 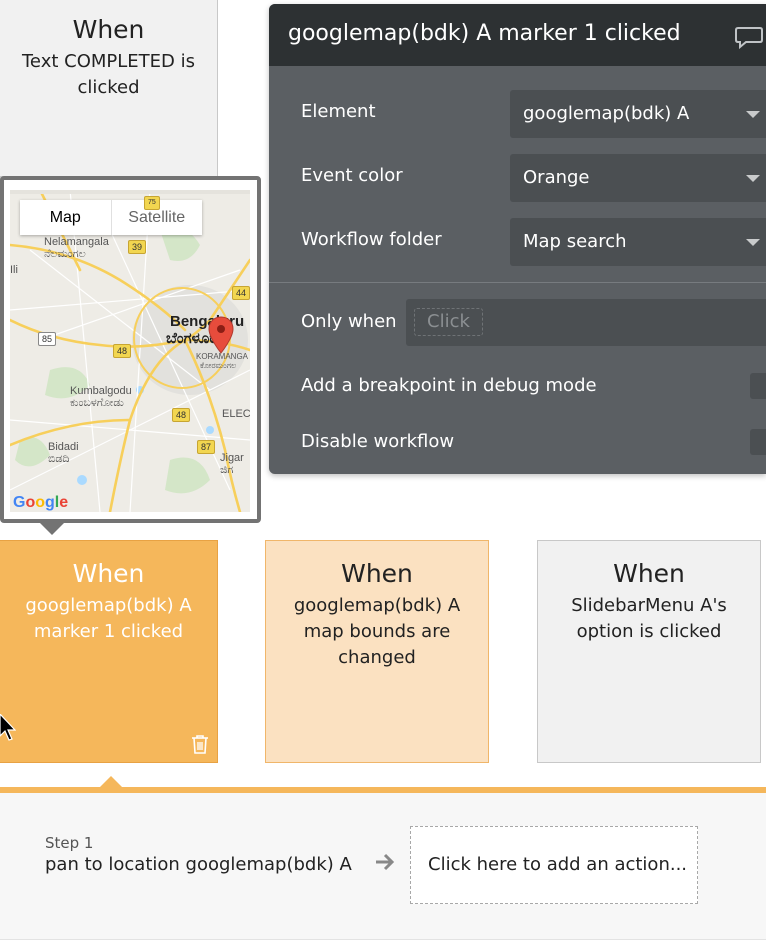 I want to click on event-card-description: Text COMPLETED is clicked, so click(x=108, y=74).